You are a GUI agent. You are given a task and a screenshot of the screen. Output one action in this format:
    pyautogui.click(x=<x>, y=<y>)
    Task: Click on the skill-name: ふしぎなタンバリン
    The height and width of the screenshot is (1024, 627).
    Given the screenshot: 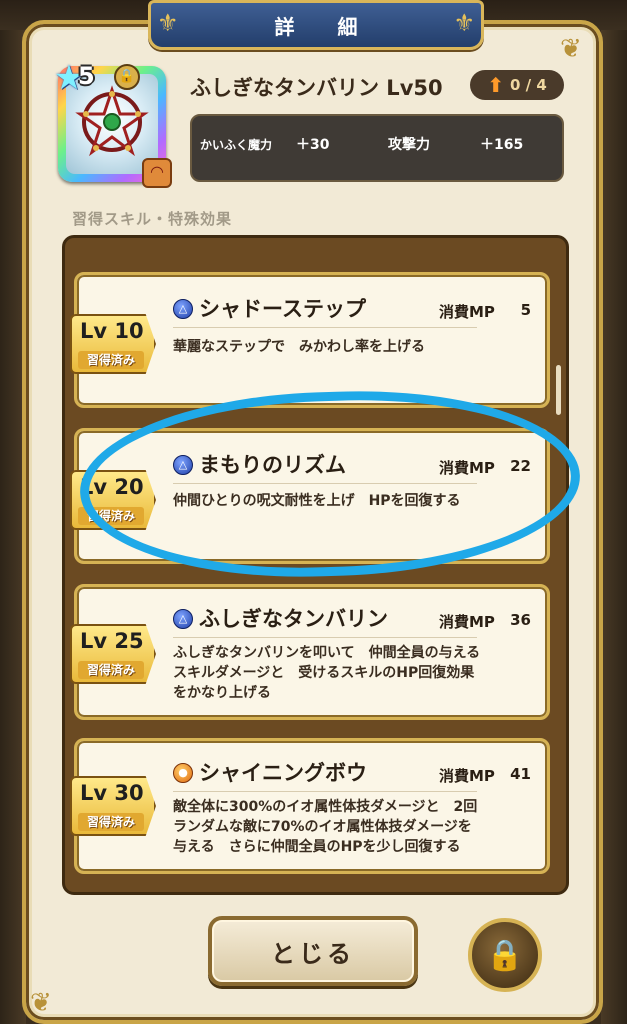 What is the action you would take?
    pyautogui.click(x=293, y=619)
    